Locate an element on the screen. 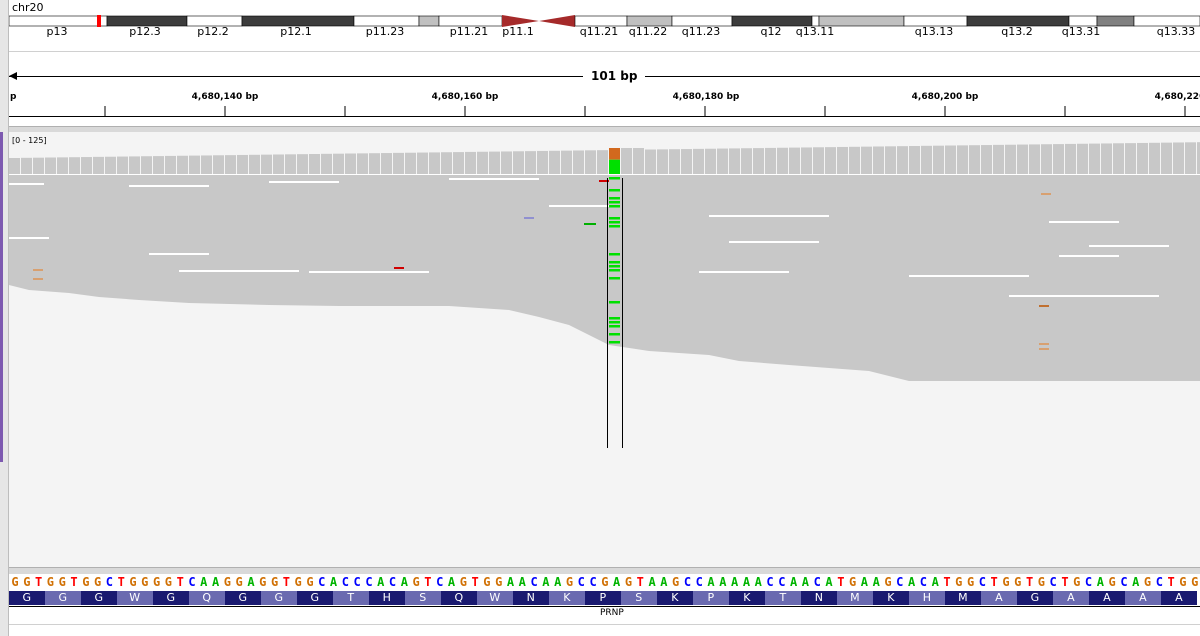  translation-track: GGGWGQGGGTHSQWNKPSKPKTNMKHMAGAAAA is located at coordinates (604, 598).